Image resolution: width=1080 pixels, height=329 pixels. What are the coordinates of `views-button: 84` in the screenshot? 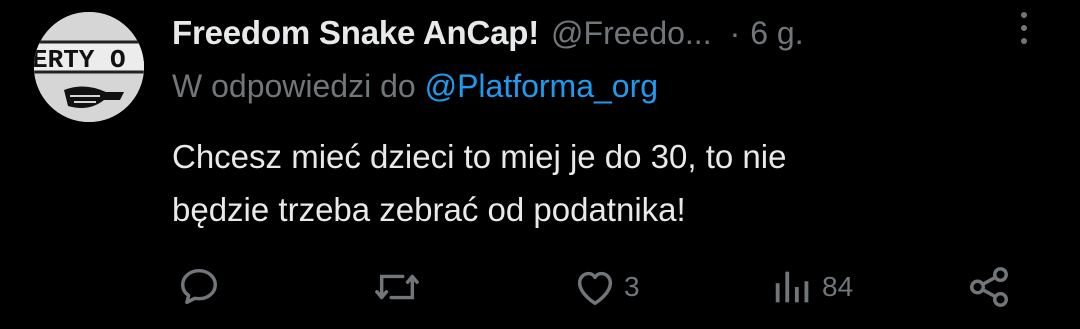 It's located at (811, 287).